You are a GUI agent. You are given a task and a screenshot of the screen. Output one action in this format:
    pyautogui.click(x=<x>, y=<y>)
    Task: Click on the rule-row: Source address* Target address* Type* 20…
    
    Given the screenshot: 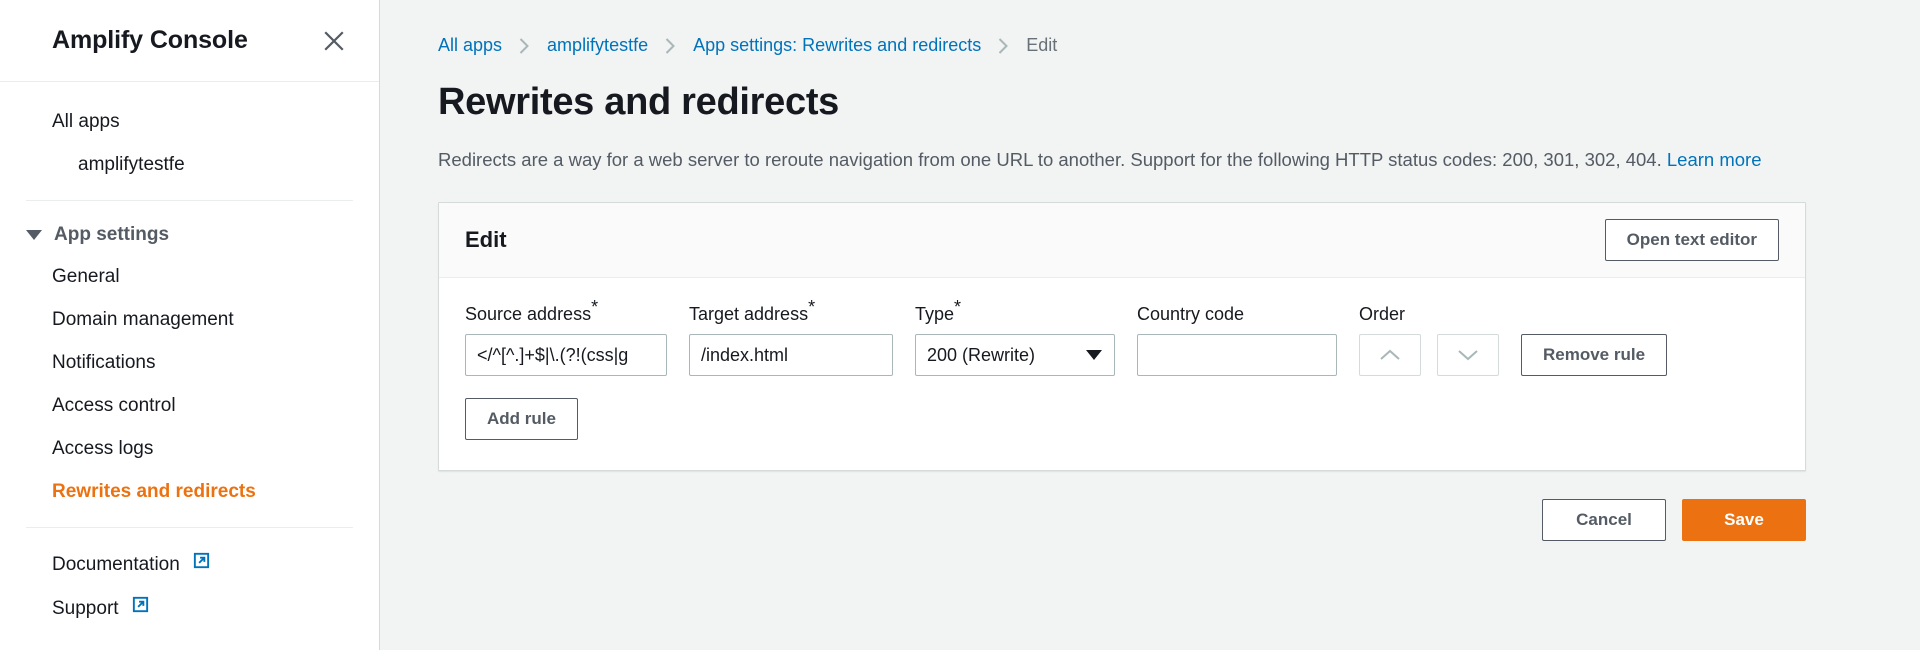 What is the action you would take?
    pyautogui.click(x=1122, y=337)
    